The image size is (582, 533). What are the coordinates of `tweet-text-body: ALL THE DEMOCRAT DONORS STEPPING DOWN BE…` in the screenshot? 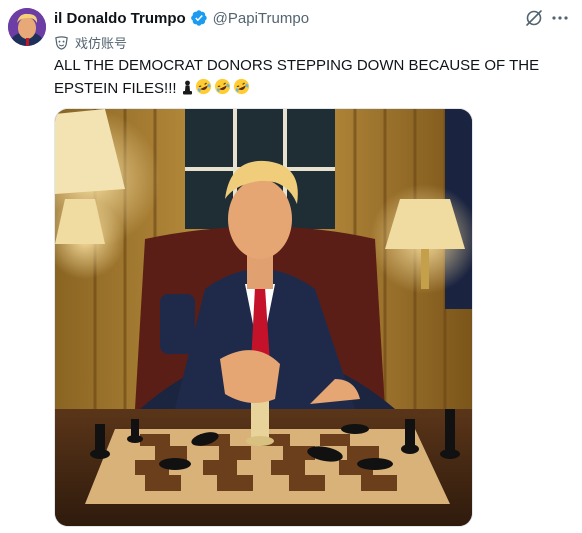 It's located at (297, 77).